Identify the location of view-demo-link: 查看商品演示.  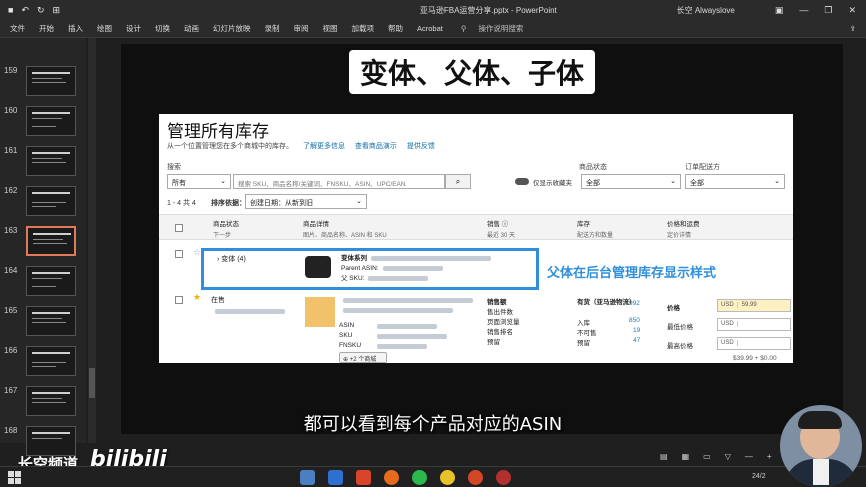
(376, 146).